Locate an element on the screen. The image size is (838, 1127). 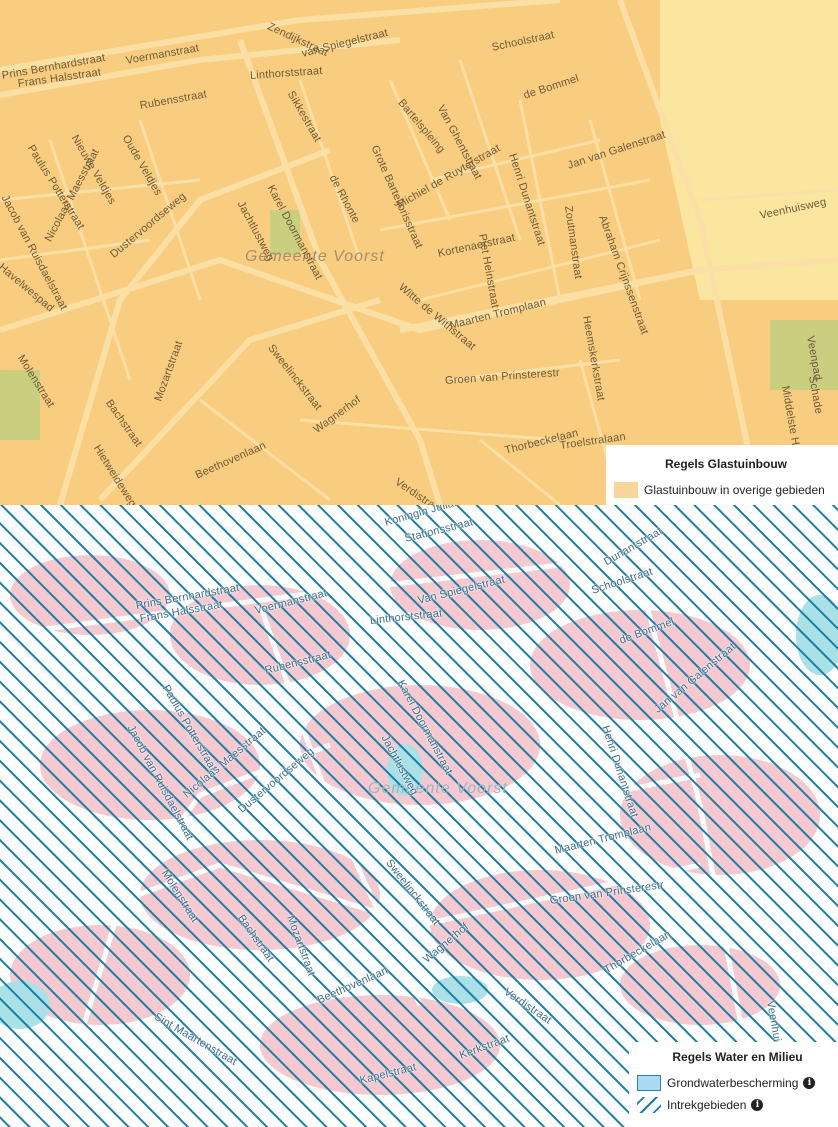
legend-item-grondwaterbescherming: Grondwaterbescherming i is located at coordinates (737, 1083).